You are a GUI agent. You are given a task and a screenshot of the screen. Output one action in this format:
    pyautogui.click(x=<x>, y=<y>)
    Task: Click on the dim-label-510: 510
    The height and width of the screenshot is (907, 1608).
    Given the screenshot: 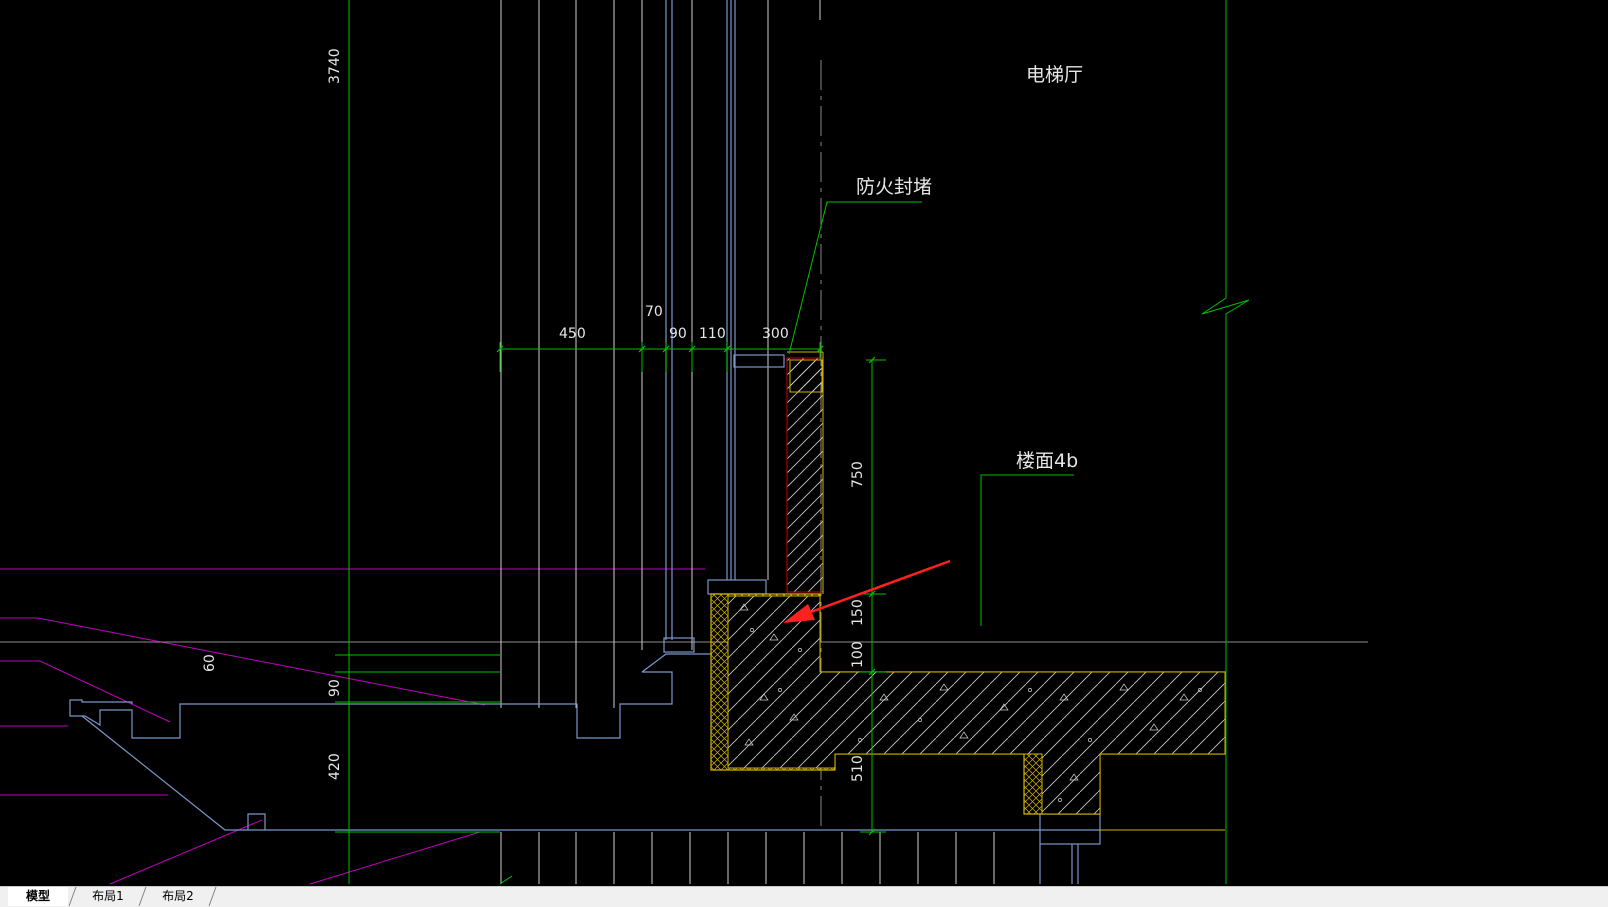 What is the action you would take?
    pyautogui.click(x=858, y=768)
    